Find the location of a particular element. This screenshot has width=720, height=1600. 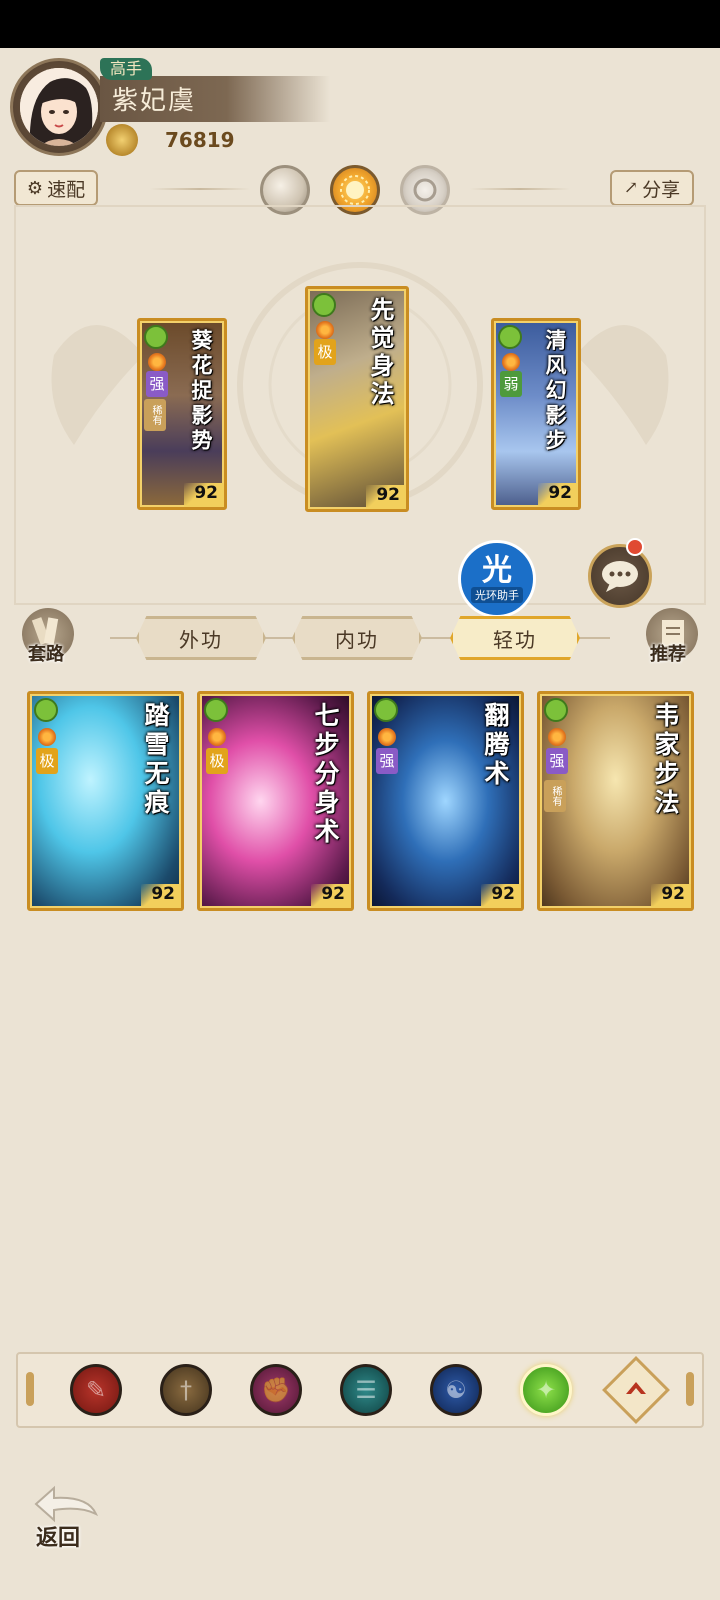

tab-light-label: 轻功 is located at coordinates (515, 639).